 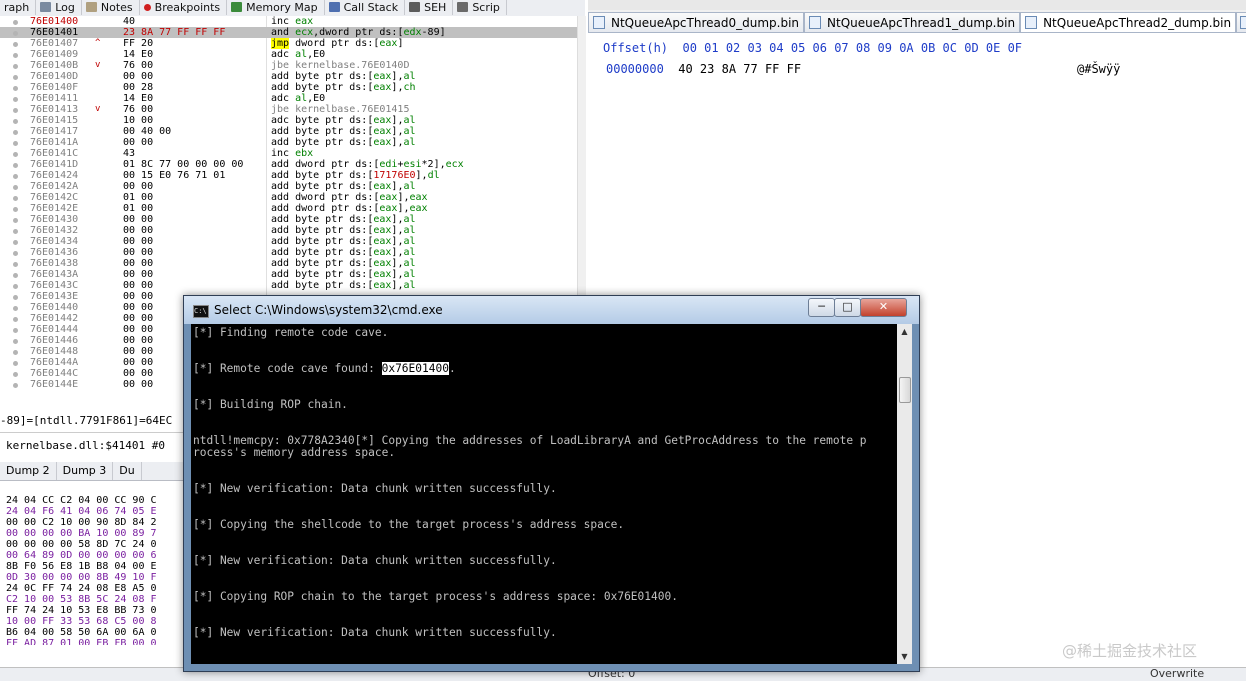 I want to click on cmd-scrollbar: ▲ ▼, so click(x=904, y=494).